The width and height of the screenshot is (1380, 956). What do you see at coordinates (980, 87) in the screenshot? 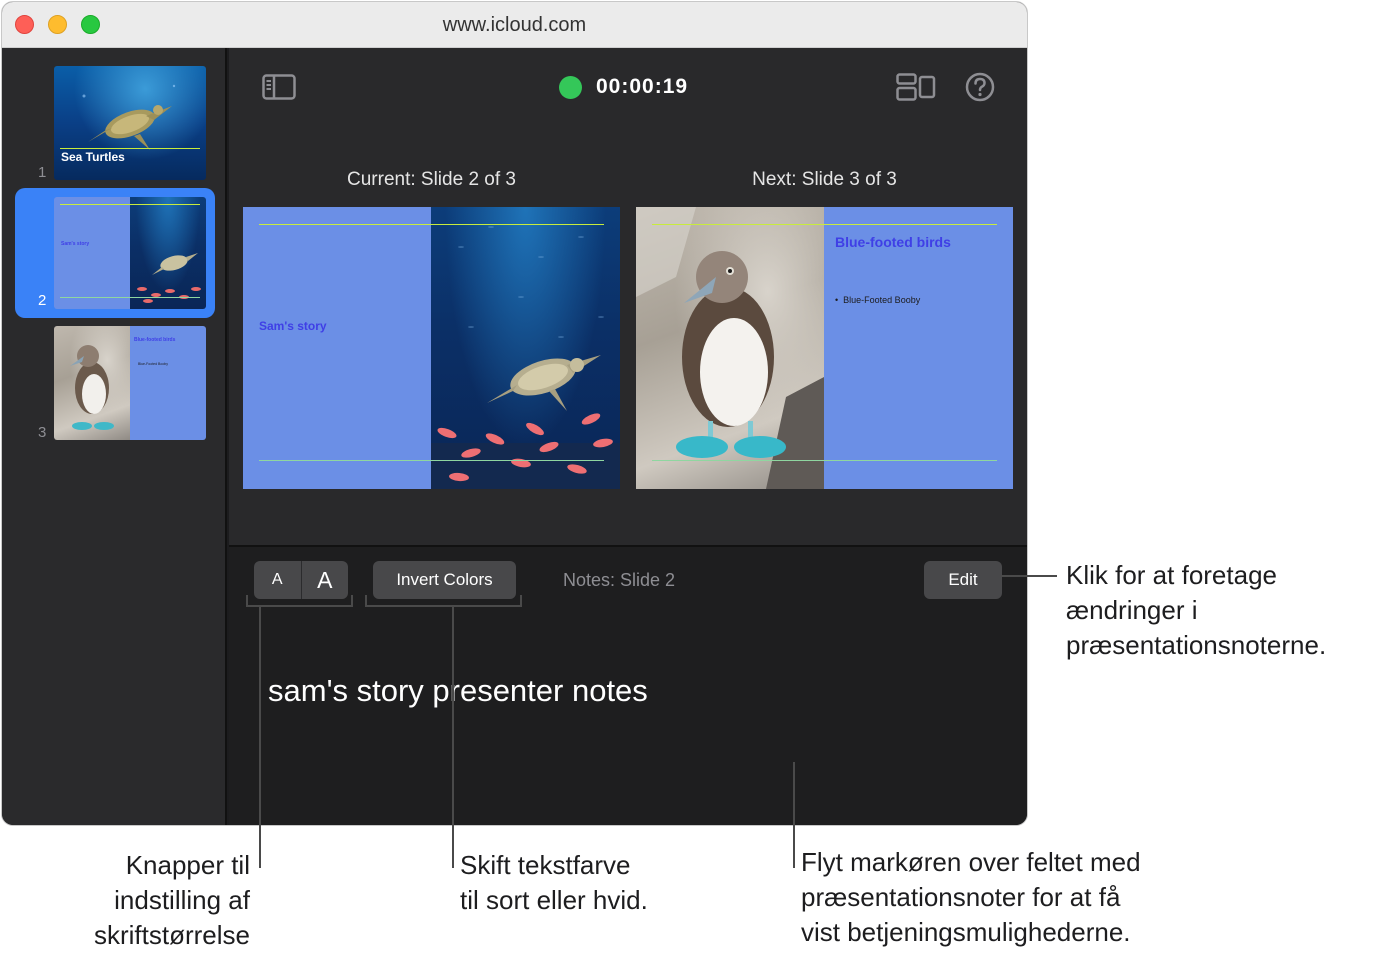
I see `help-icon` at bounding box center [980, 87].